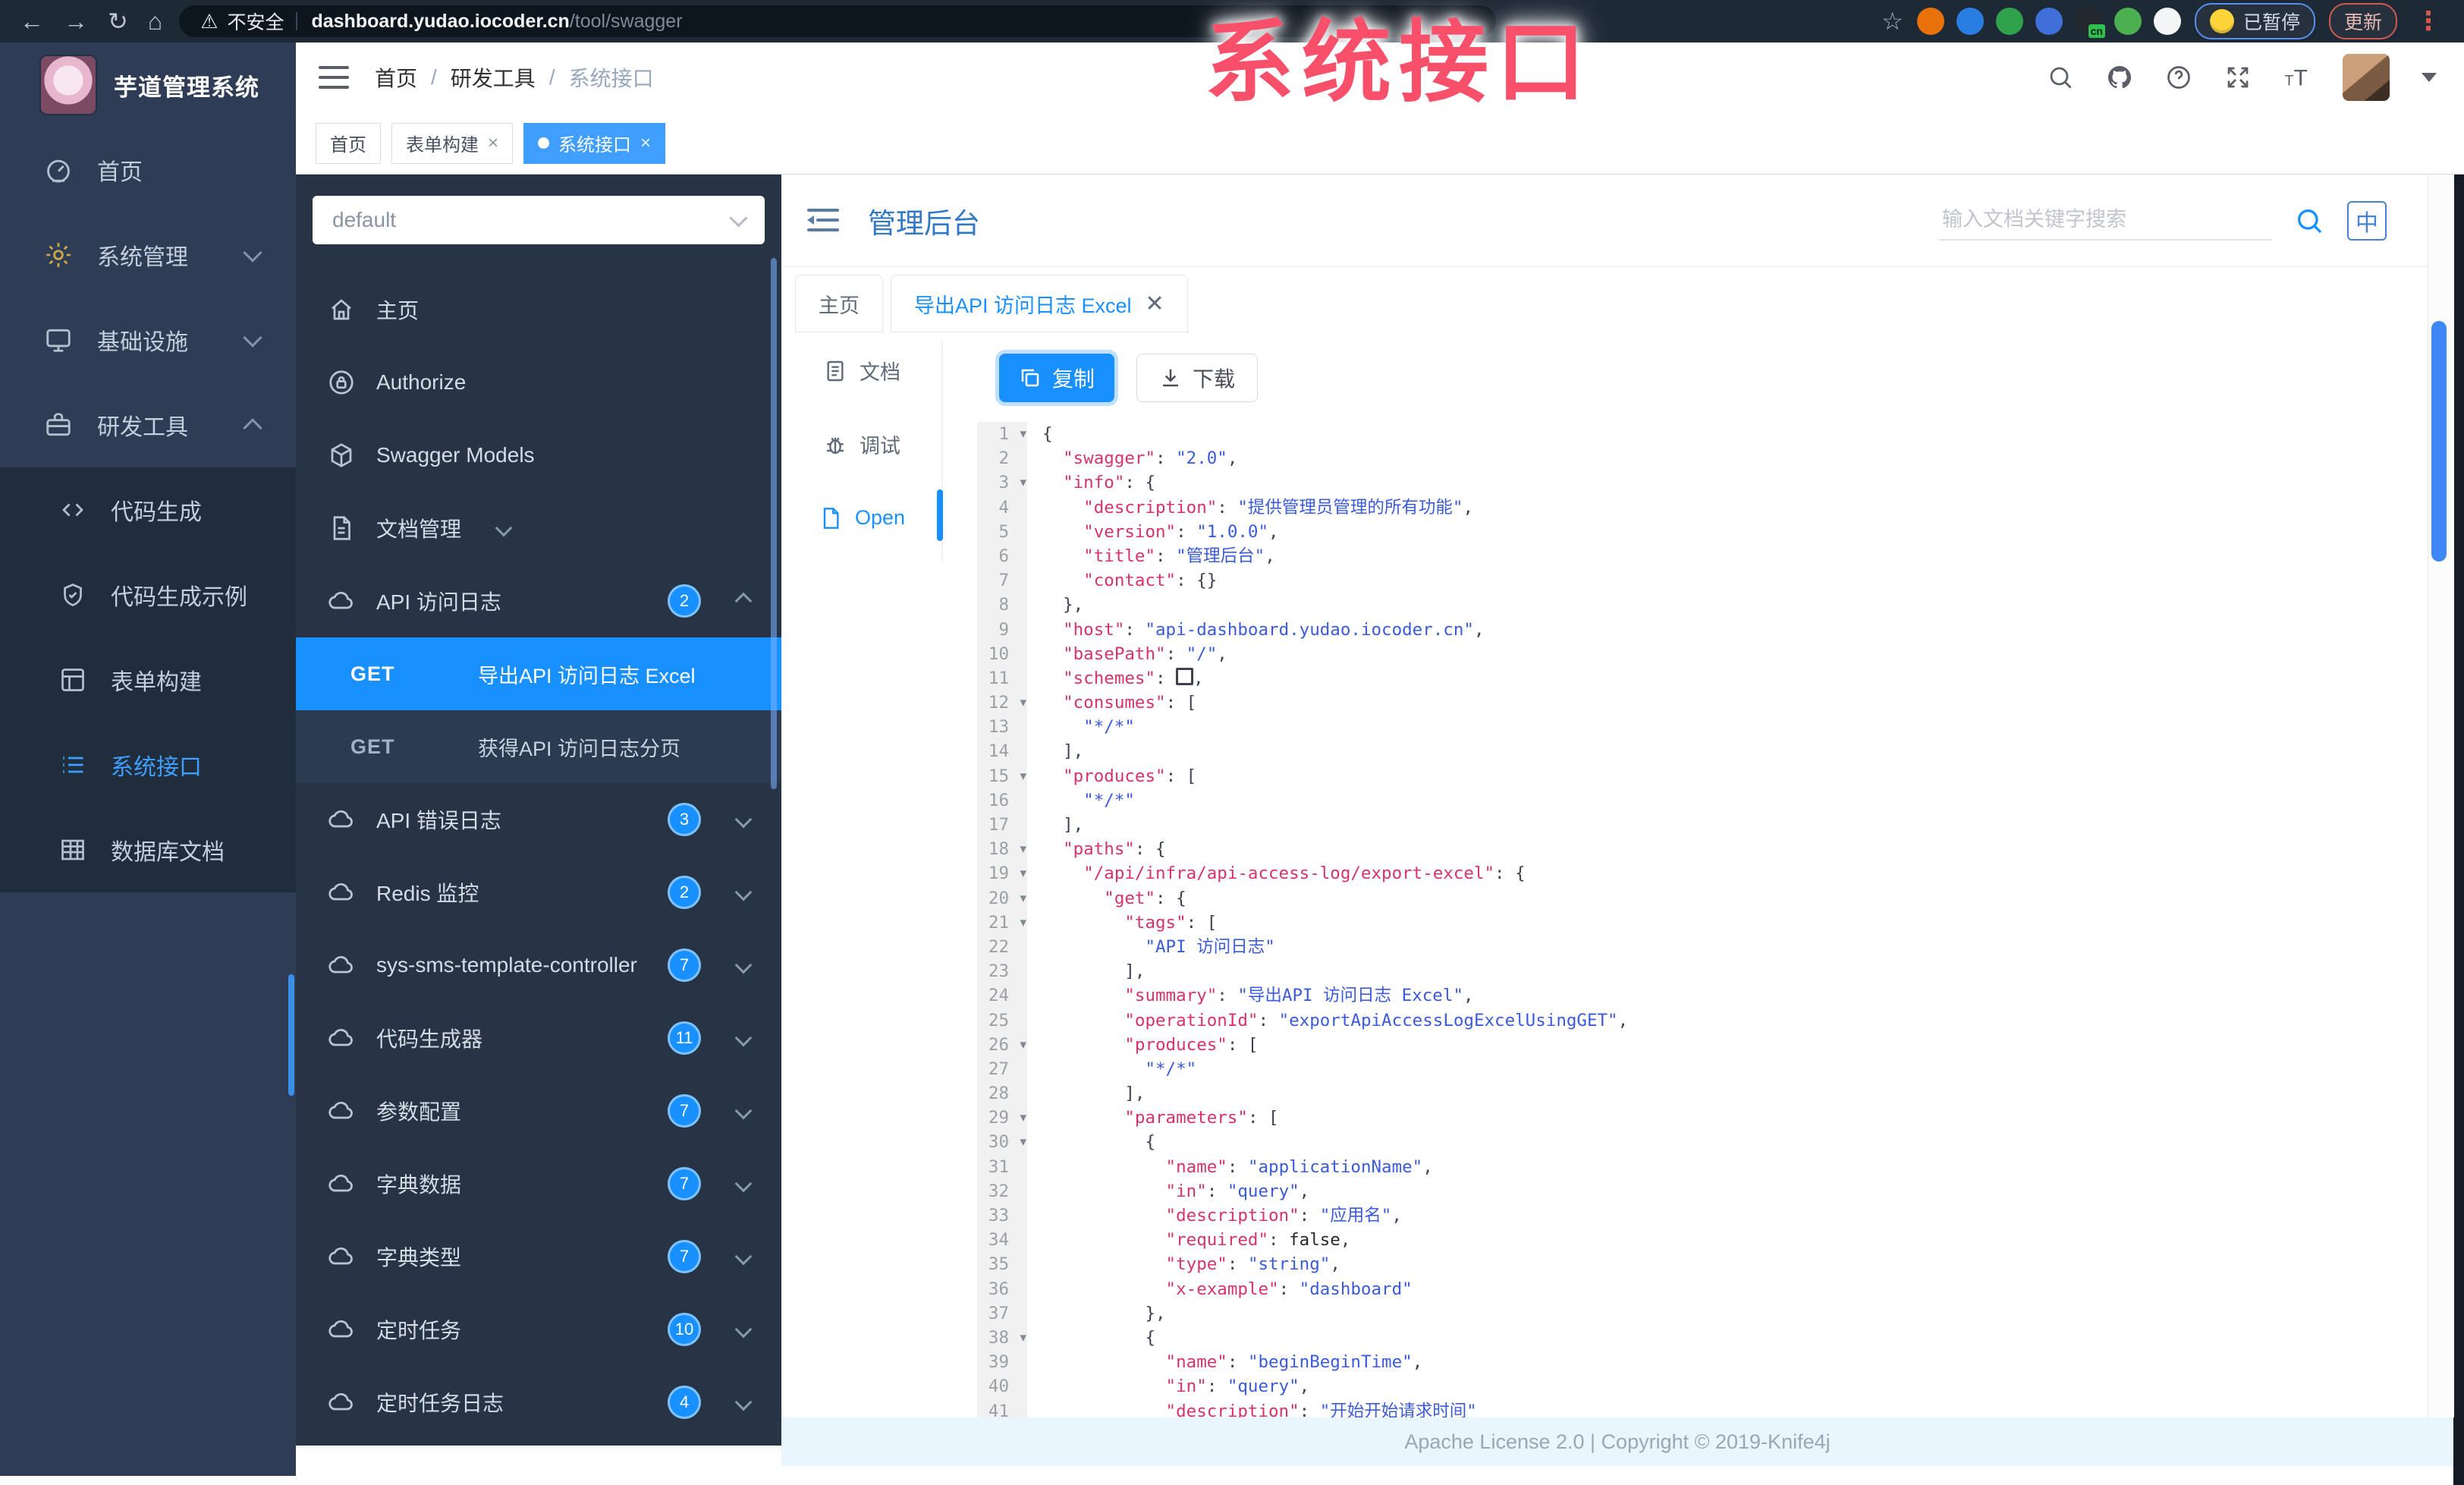 The height and width of the screenshot is (1485, 2464). What do you see at coordinates (538, 601) in the screenshot?
I see `api-group-item: API 访问日志 2` at bounding box center [538, 601].